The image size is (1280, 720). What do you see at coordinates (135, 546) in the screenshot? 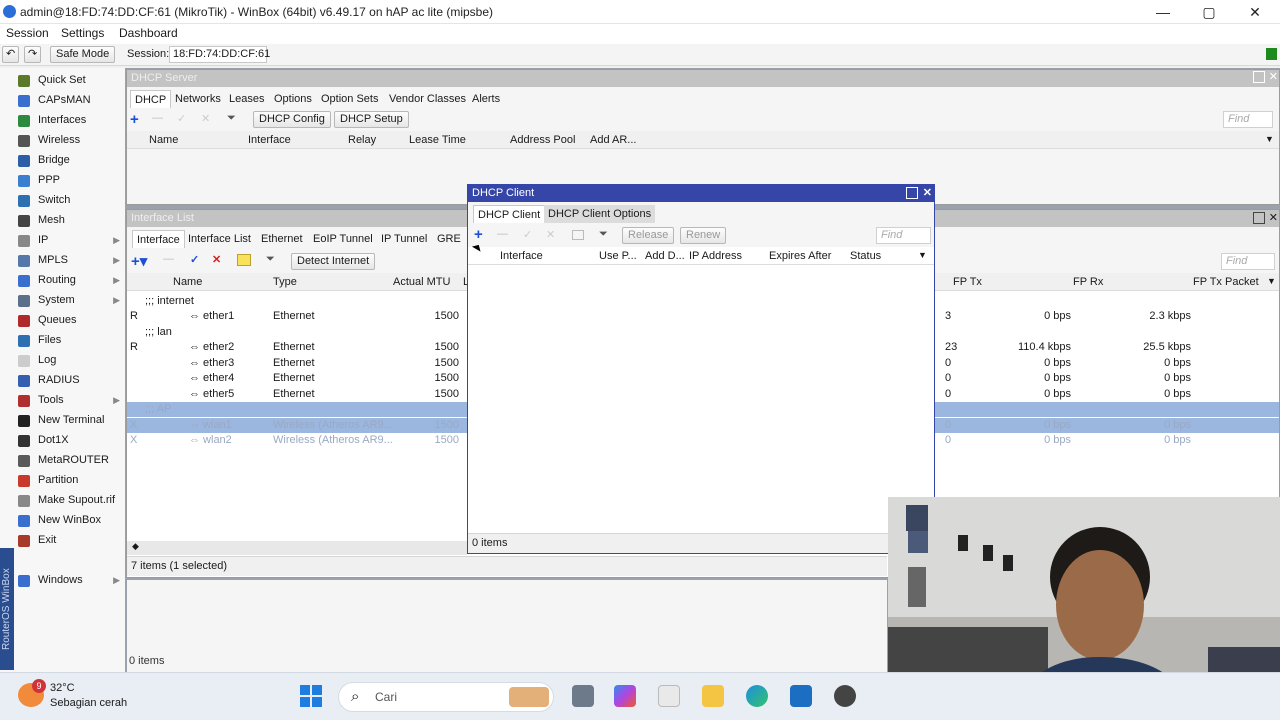
I see `scroll-left-icon: ◆` at bounding box center [135, 546].